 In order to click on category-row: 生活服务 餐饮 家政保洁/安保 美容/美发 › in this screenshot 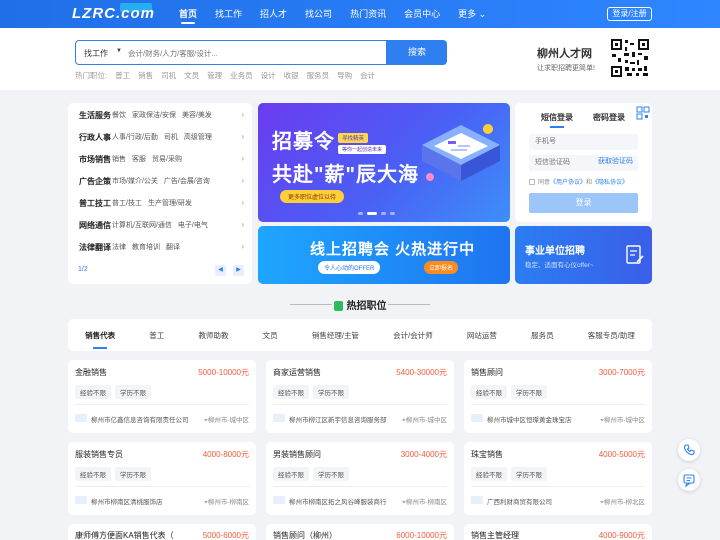, I will do `click(161, 115)`.